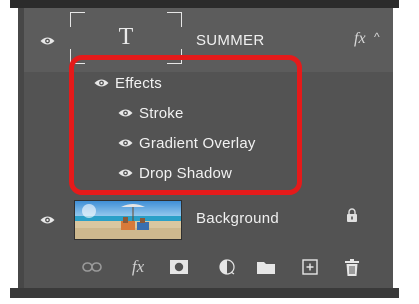 The width and height of the screenshot is (419, 304). I want to click on add-layer-style-icon: fx, so click(138, 267).